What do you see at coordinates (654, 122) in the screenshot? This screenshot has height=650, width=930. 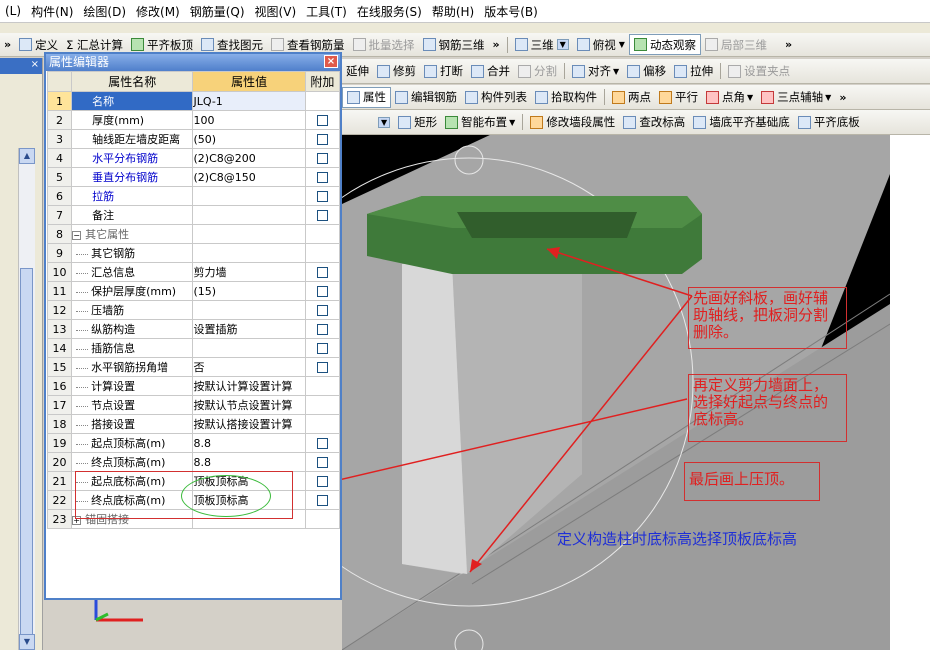 I see `check-elevation-button: 查改标高` at bounding box center [654, 122].